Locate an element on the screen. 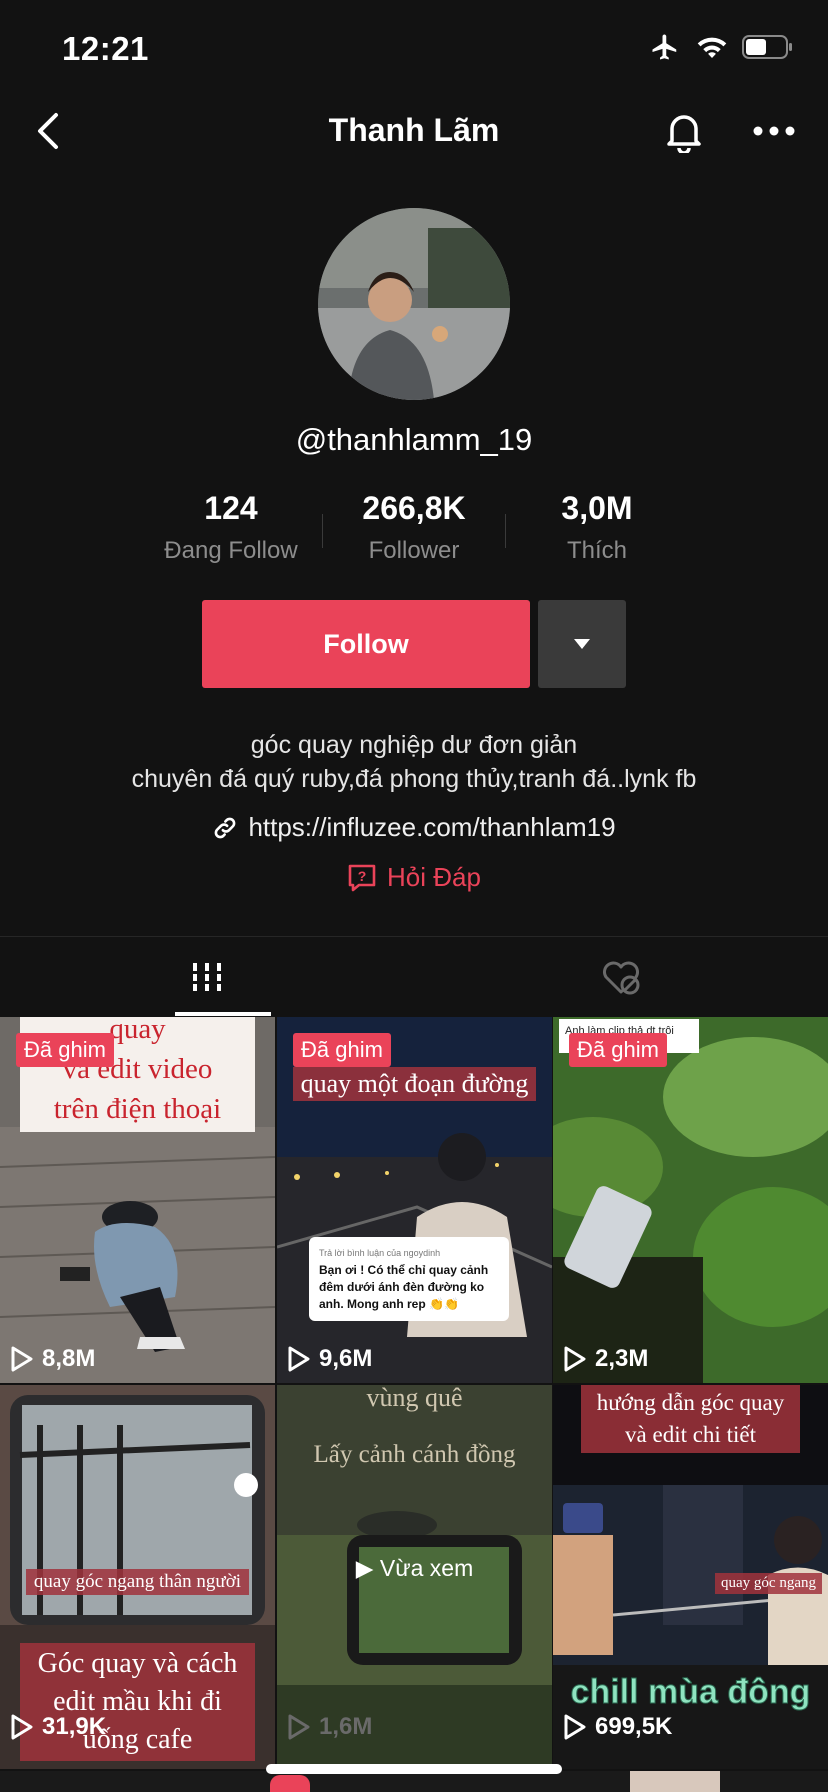 The height and width of the screenshot is (1792, 828). followers-label: Follower is located at coordinates (414, 550).